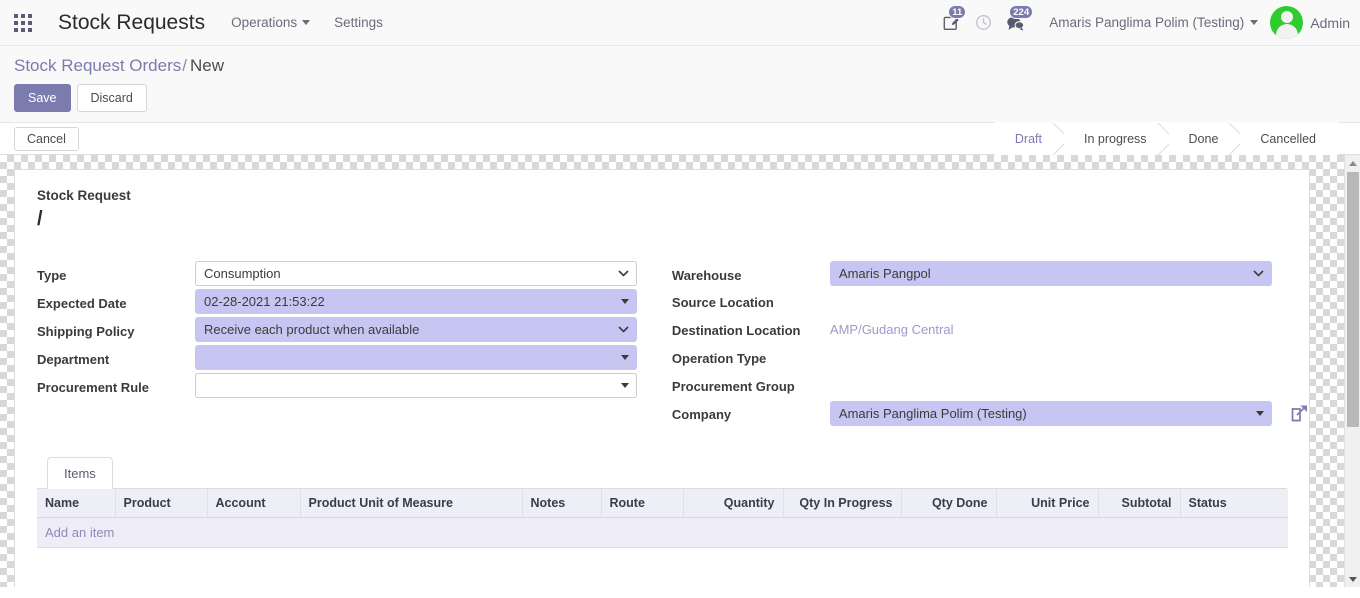 This screenshot has height=598, width=1360. Describe the element at coordinates (1021, 11) in the screenshot. I see `messages-badge: 224` at that location.